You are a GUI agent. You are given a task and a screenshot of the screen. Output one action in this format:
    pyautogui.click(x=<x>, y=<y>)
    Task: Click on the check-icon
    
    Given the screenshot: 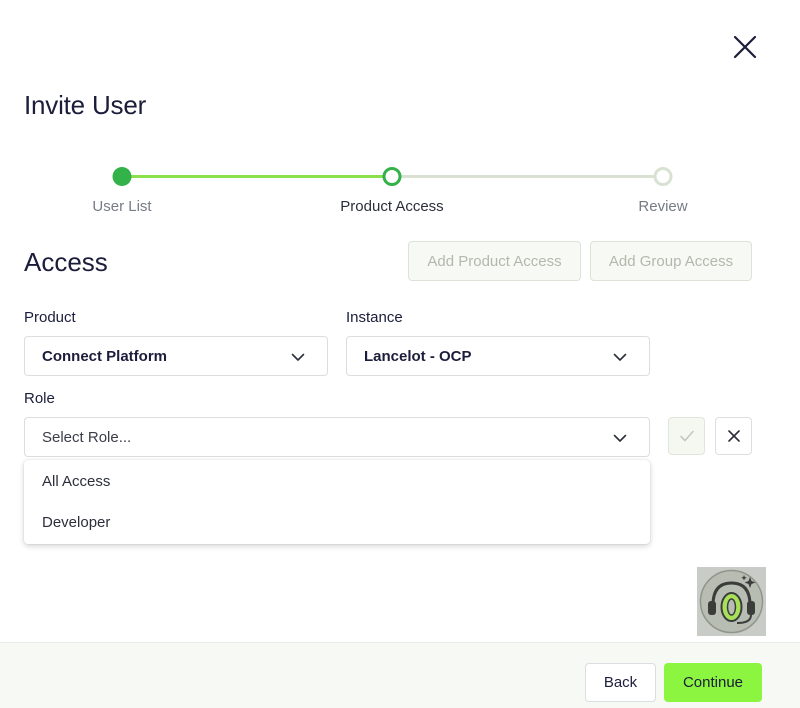 What is the action you would take?
    pyautogui.click(x=686, y=436)
    